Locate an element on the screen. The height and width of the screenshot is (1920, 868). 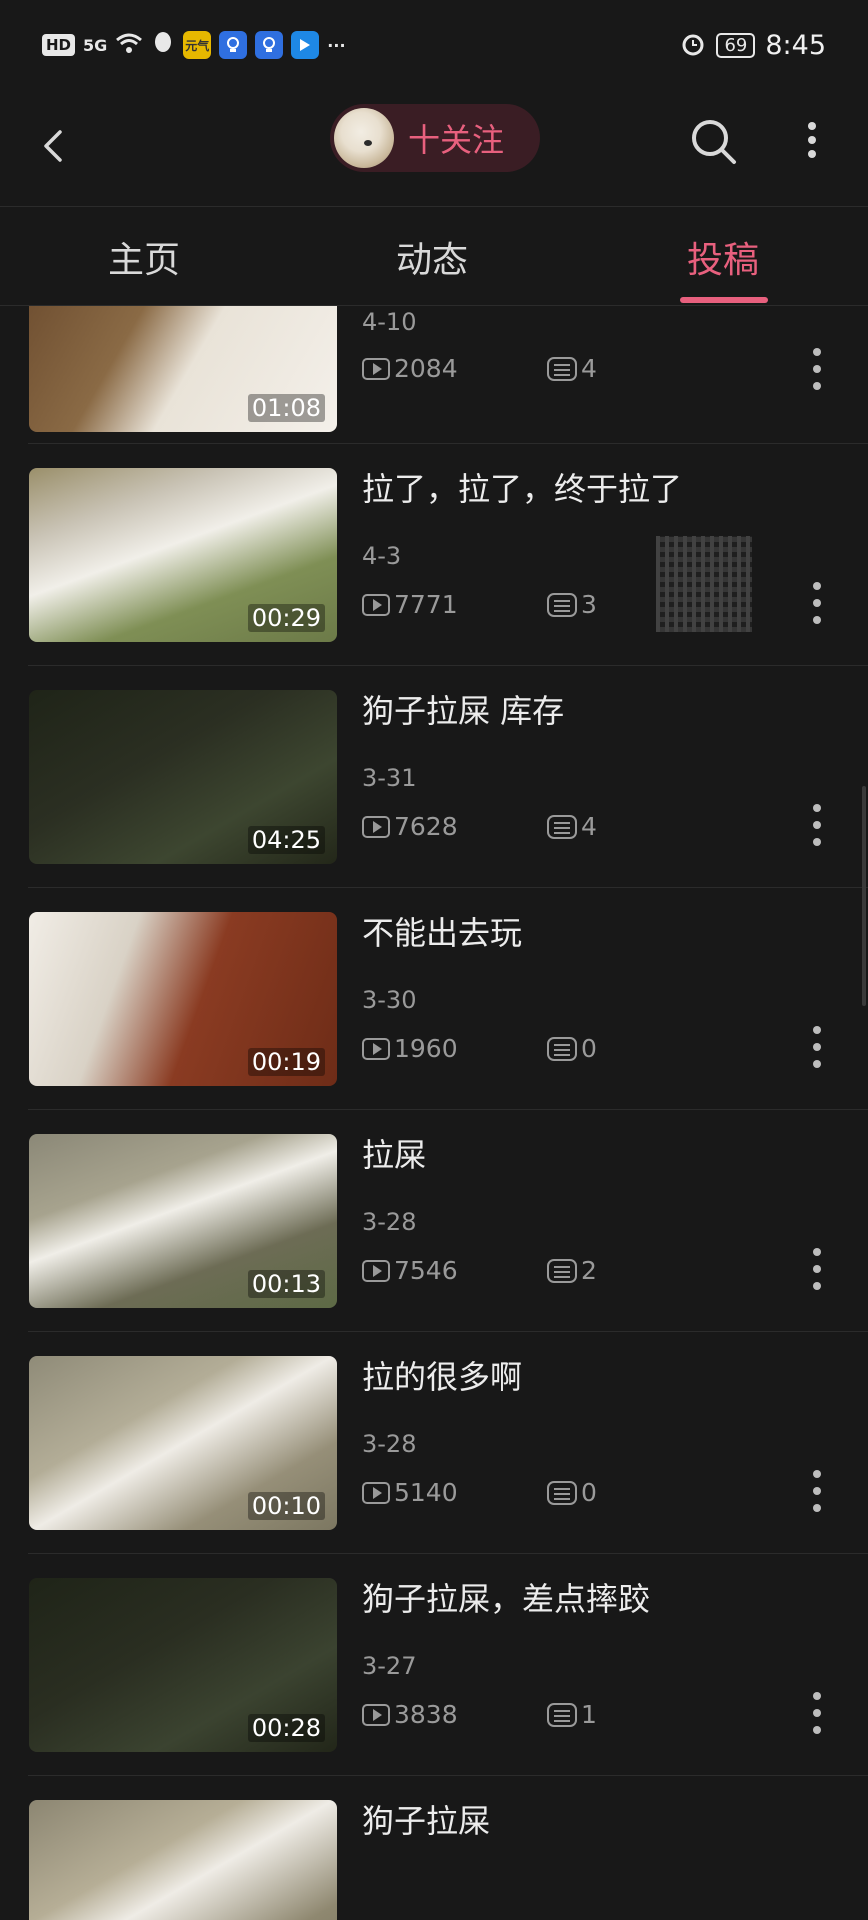
hd-badge: HD is located at coordinates (59, 45).